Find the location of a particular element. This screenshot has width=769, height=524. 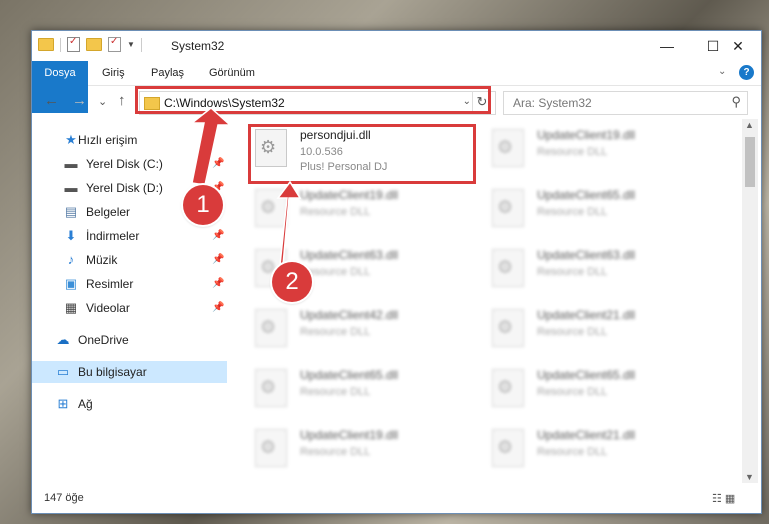

annotation-arrows is located at coordinates (245, 186).